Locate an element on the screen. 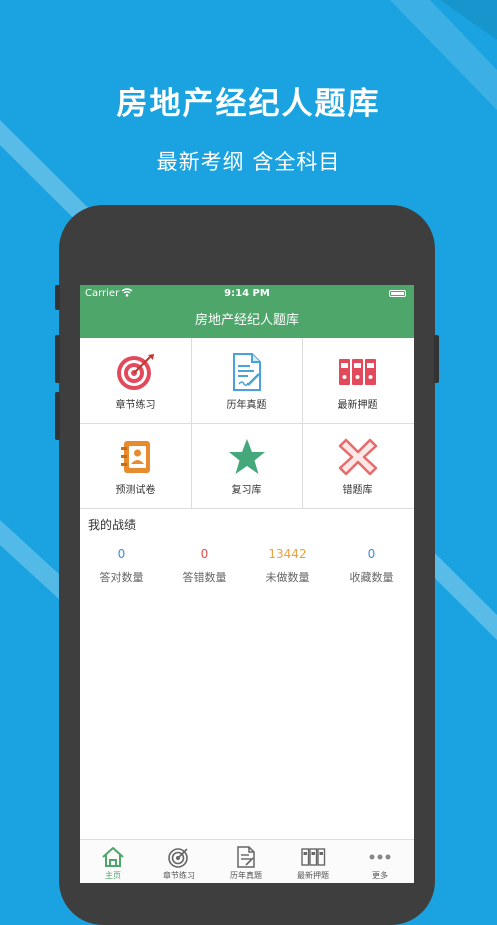 This screenshot has width=497, height=925. tab-bar: 主页 章节练习 历年真题 最新押题 更多 is located at coordinates (247, 861).